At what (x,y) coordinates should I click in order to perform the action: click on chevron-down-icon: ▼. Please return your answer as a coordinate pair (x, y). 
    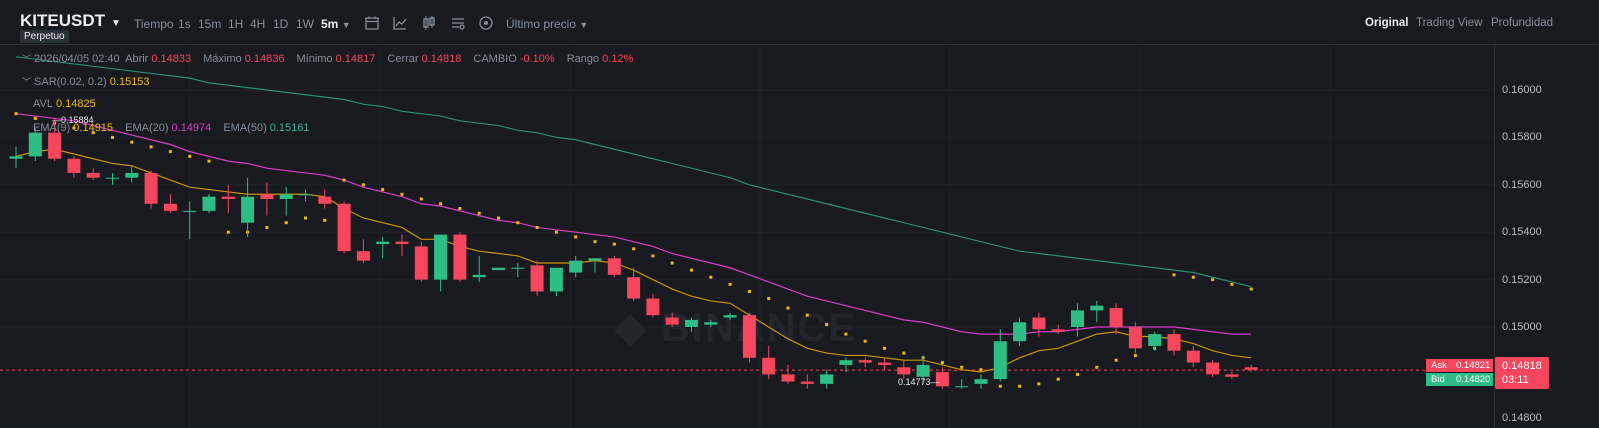
    Looking at the image, I should click on (584, 25).